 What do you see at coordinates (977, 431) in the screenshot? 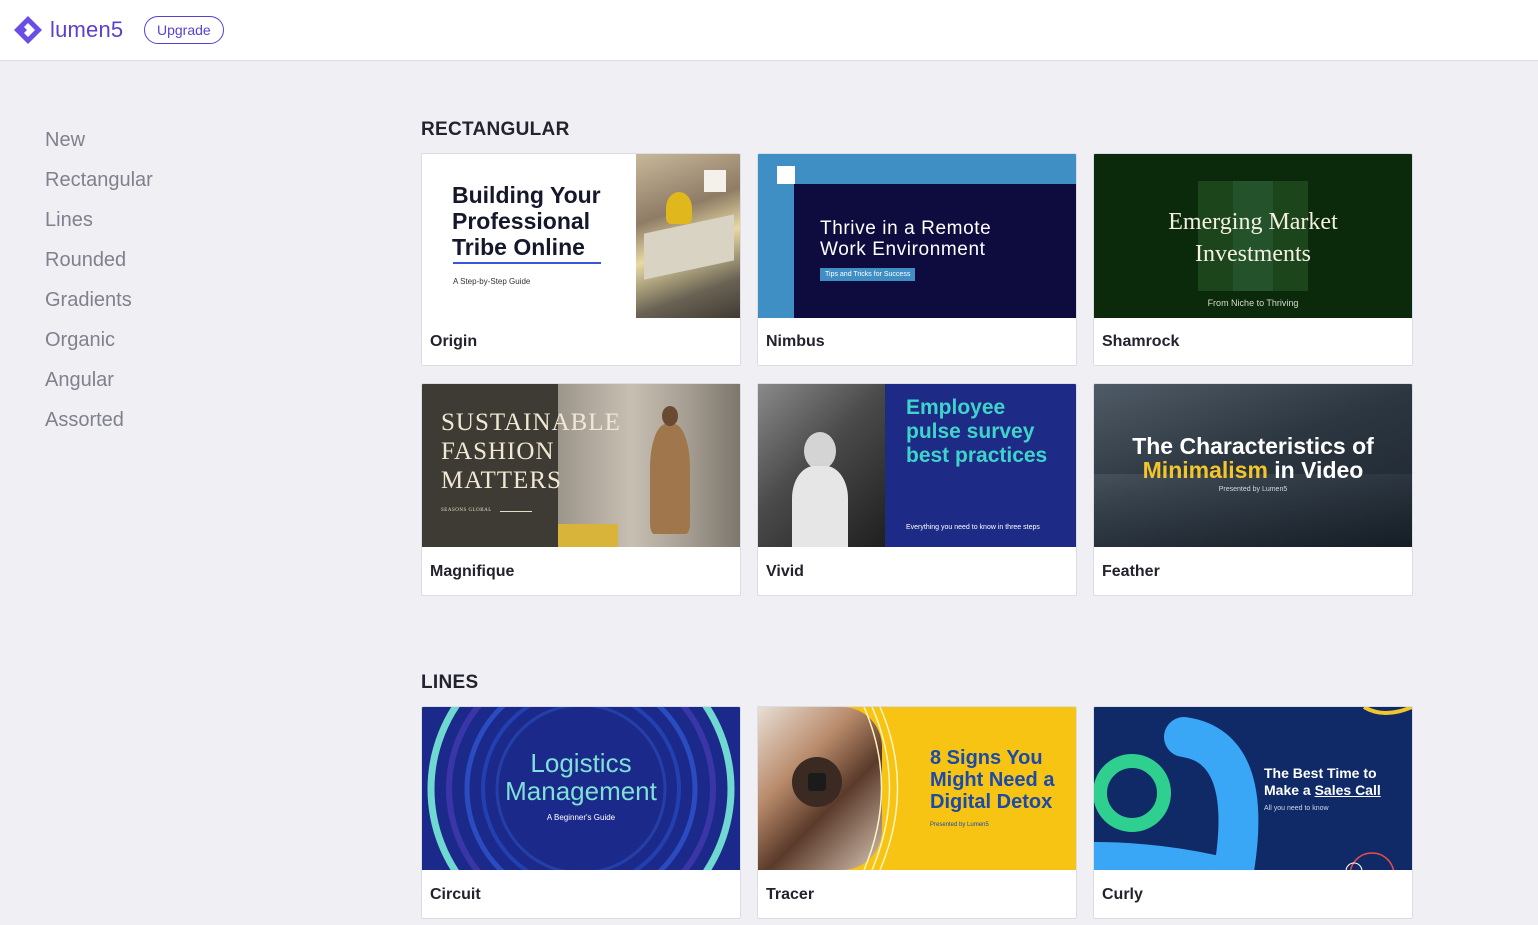
I see `thumb-title: Employee pulse survey best practices` at bounding box center [977, 431].